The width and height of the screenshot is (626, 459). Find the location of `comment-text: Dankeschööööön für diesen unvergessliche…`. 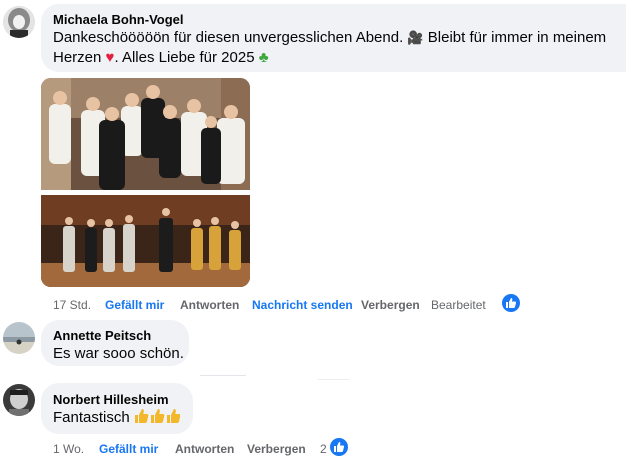

comment-text: Dankeschööööön für diesen unvergessliche… is located at coordinates (338, 48).